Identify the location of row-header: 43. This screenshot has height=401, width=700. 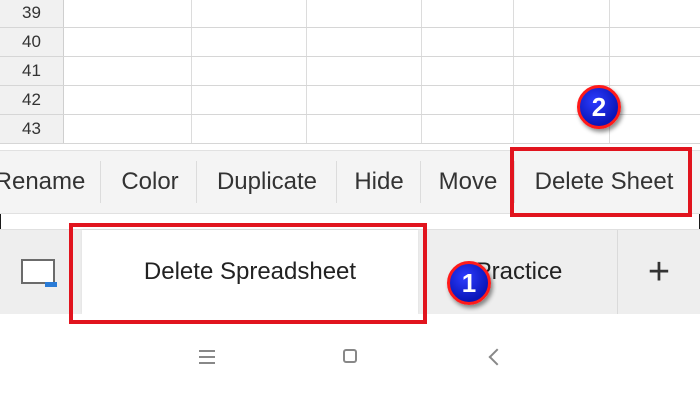
(32, 129).